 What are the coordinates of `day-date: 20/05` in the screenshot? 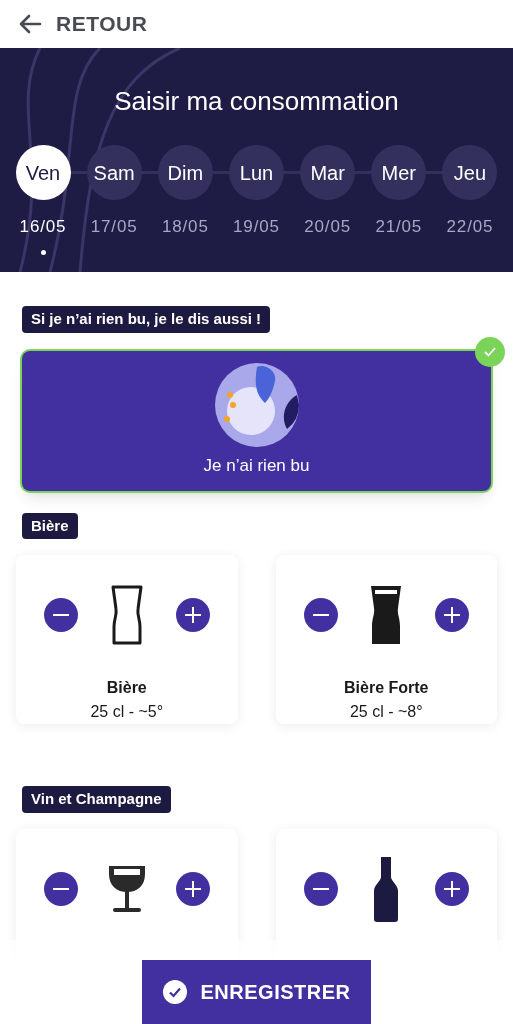 It's located at (327, 227).